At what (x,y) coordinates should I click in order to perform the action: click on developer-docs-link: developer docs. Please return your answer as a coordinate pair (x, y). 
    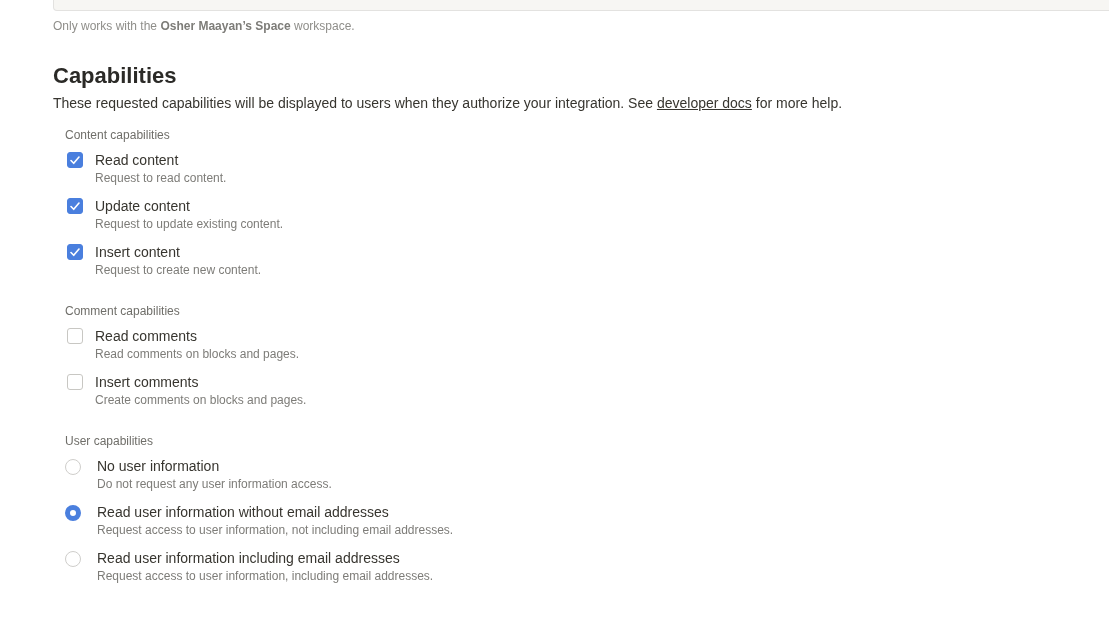
    Looking at the image, I should click on (704, 103).